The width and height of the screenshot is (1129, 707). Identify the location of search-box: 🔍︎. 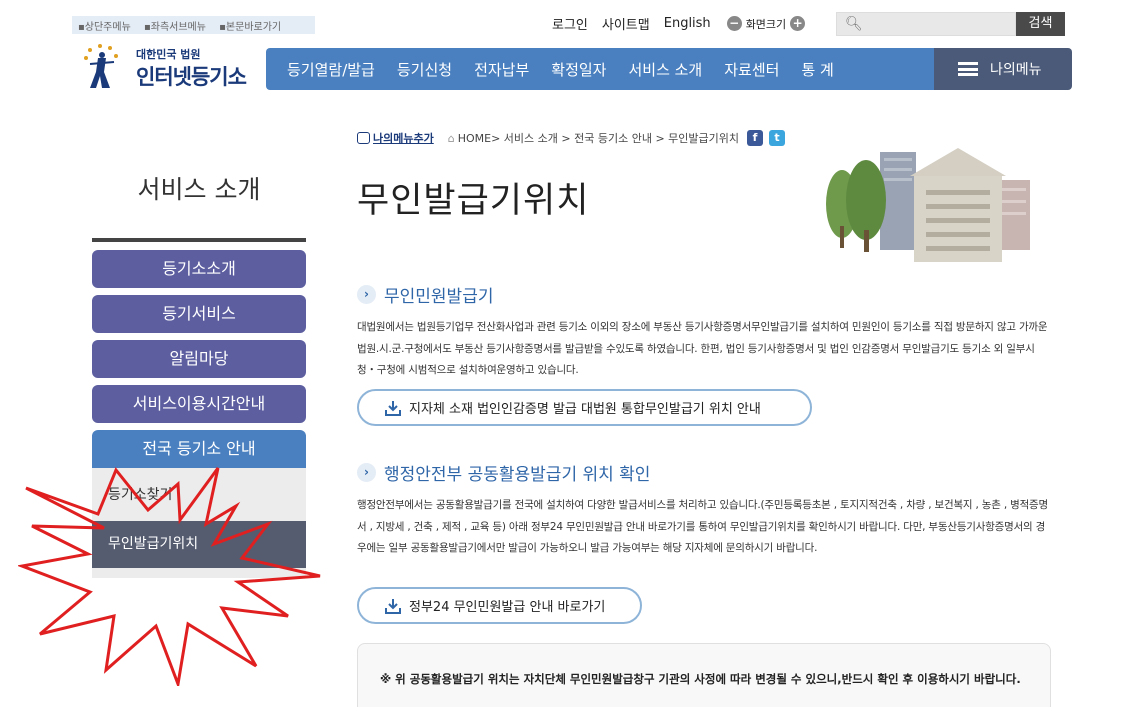
(926, 24).